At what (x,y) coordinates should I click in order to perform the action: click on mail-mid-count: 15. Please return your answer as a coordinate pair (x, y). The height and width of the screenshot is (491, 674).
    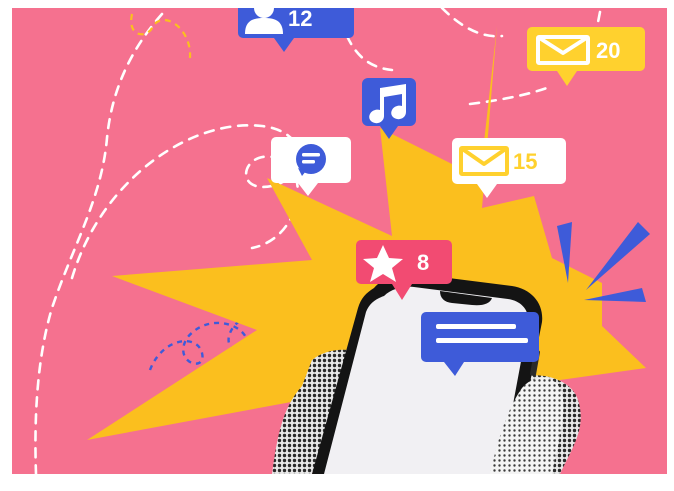
    Looking at the image, I should click on (525, 161).